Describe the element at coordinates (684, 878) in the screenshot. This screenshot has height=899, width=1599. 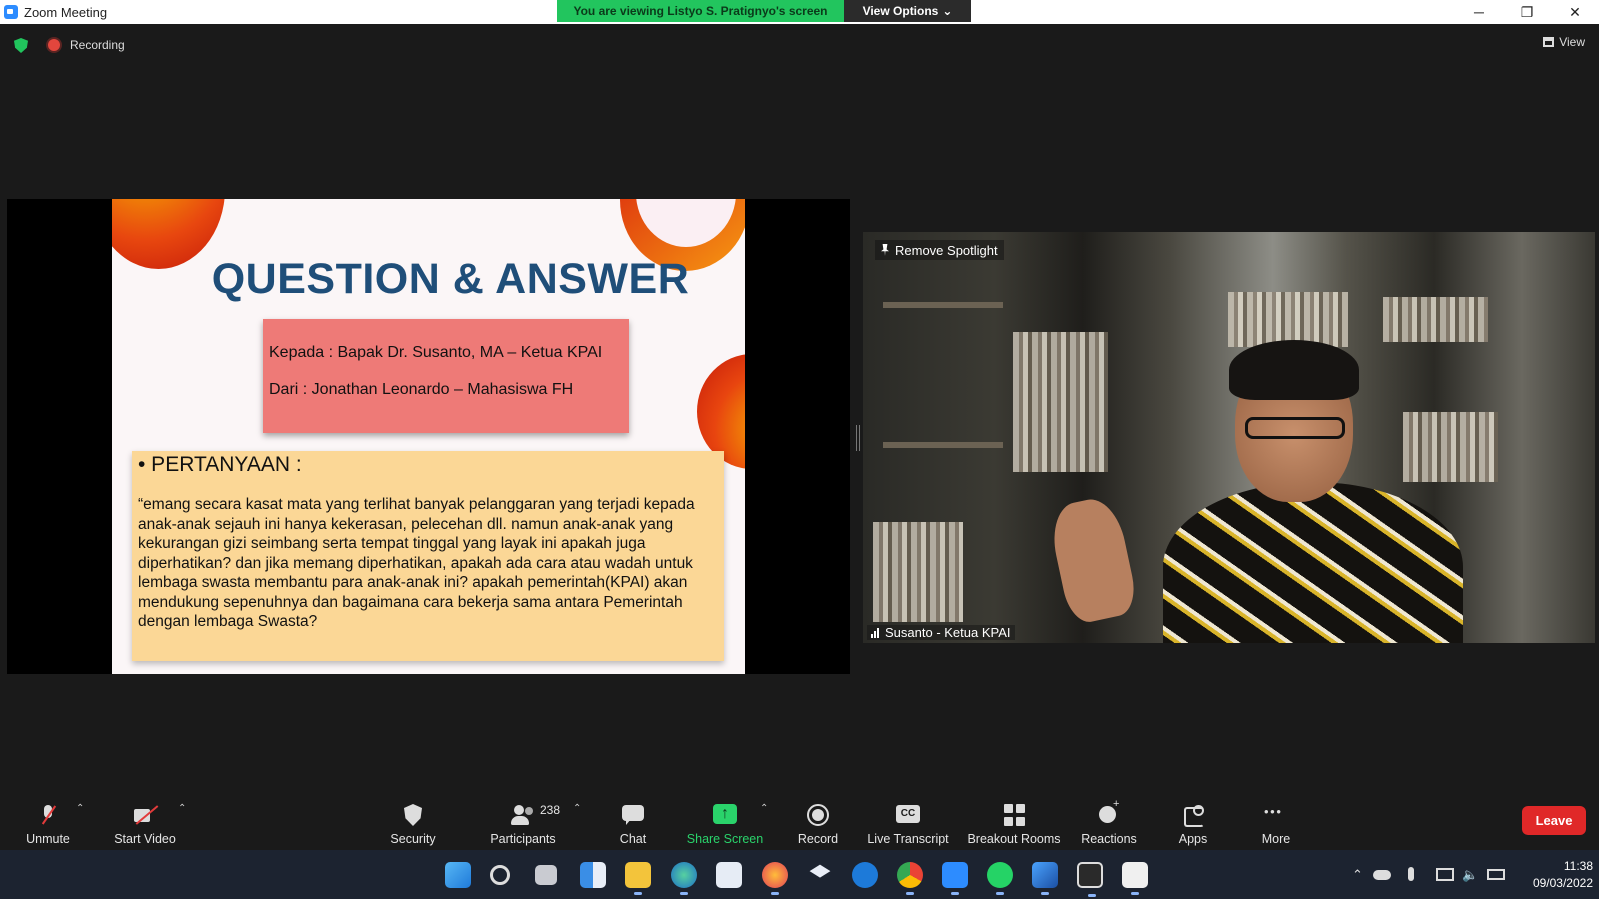
I see `edge-icon` at that location.